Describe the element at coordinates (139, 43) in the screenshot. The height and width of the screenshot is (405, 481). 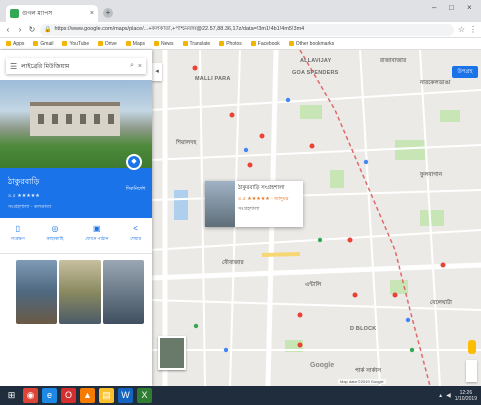
I see `bookmark-label: Maps` at that location.